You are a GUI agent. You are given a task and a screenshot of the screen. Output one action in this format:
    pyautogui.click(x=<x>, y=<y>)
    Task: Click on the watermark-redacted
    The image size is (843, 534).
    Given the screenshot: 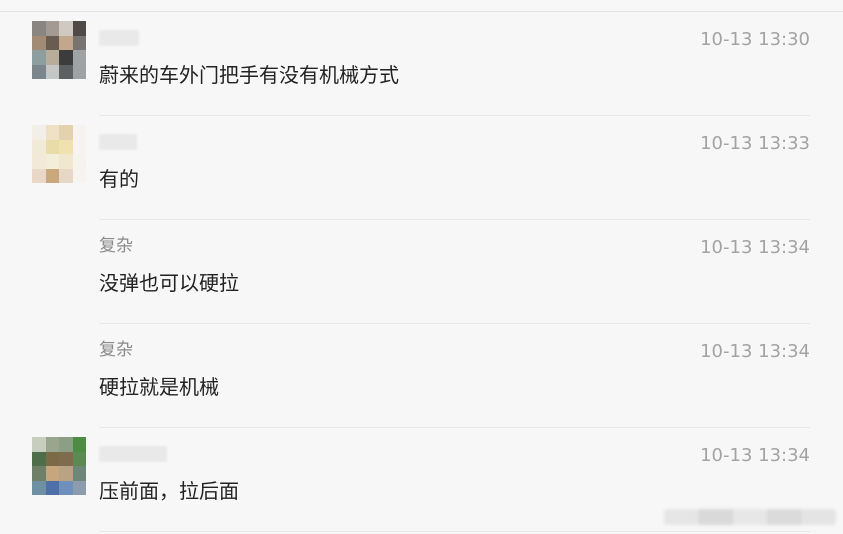 What is the action you would take?
    pyautogui.click(x=750, y=517)
    